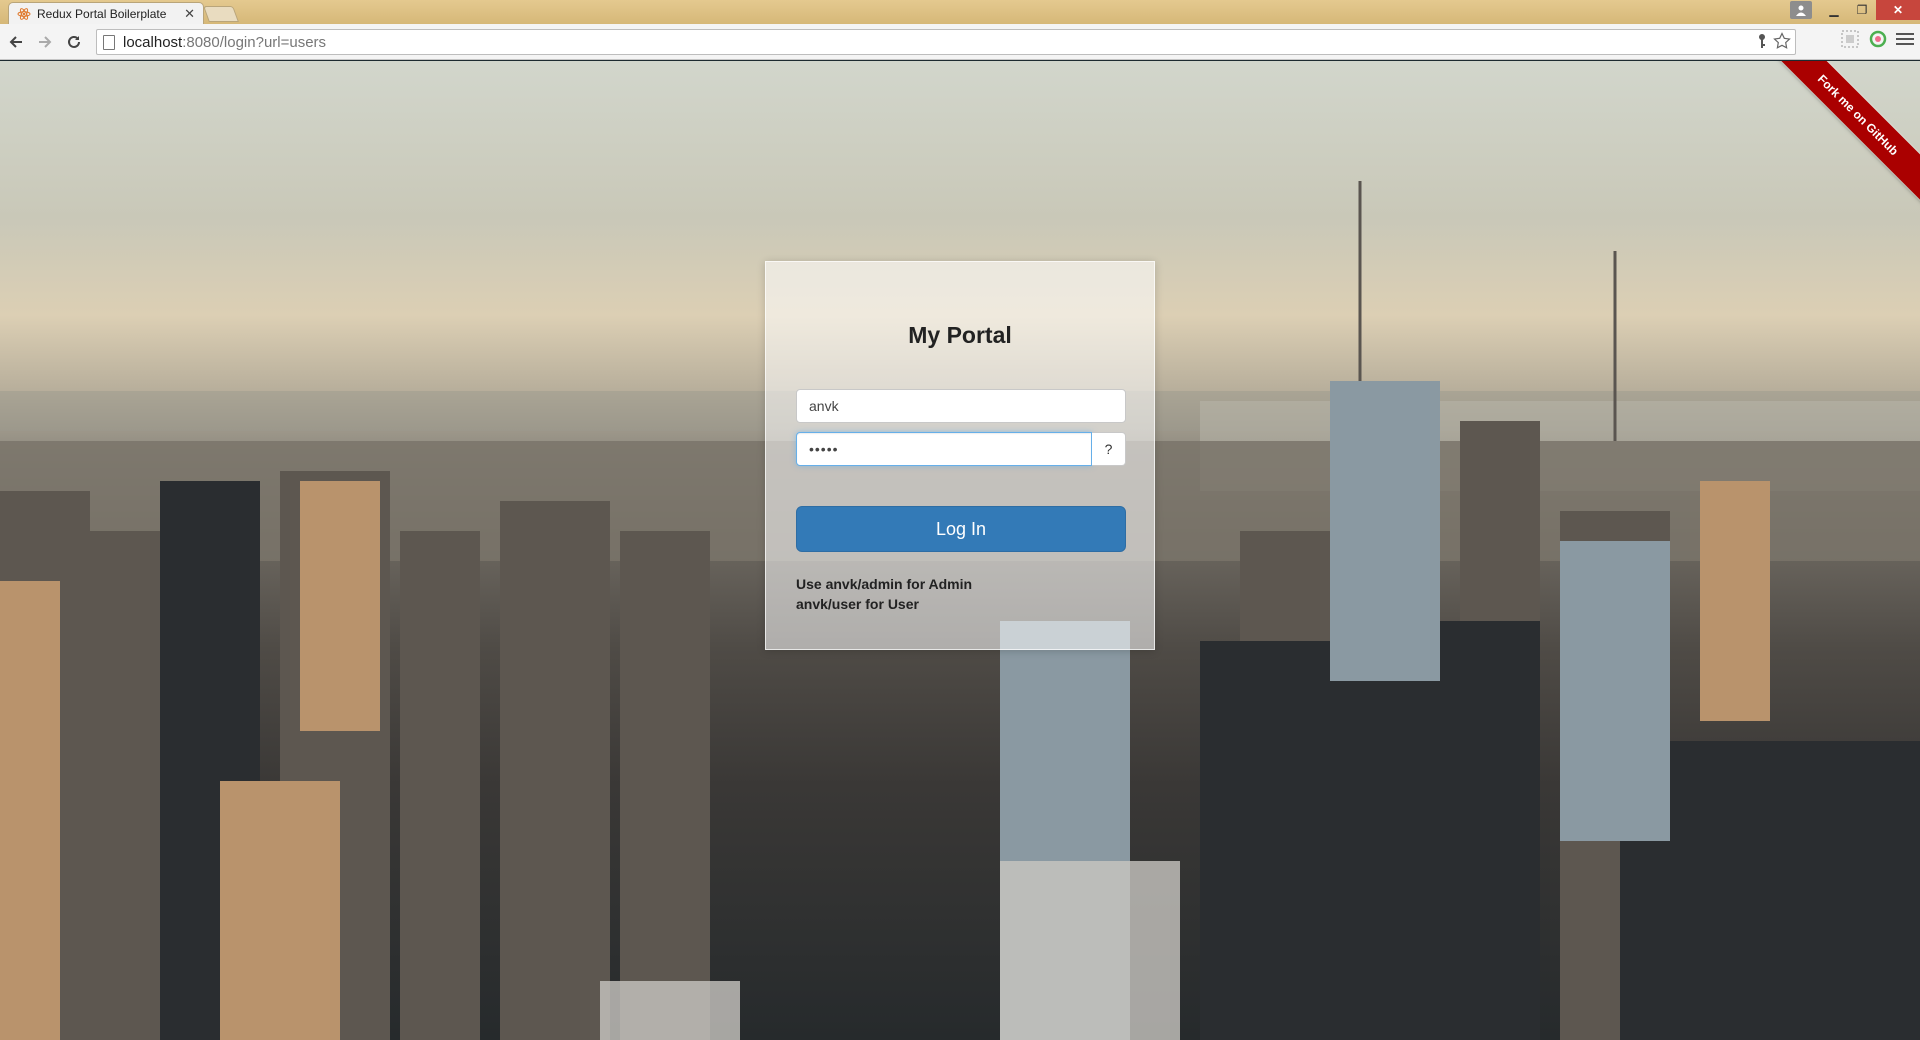  What do you see at coordinates (1862, 10) in the screenshot?
I see `restore-icon: ❐` at bounding box center [1862, 10].